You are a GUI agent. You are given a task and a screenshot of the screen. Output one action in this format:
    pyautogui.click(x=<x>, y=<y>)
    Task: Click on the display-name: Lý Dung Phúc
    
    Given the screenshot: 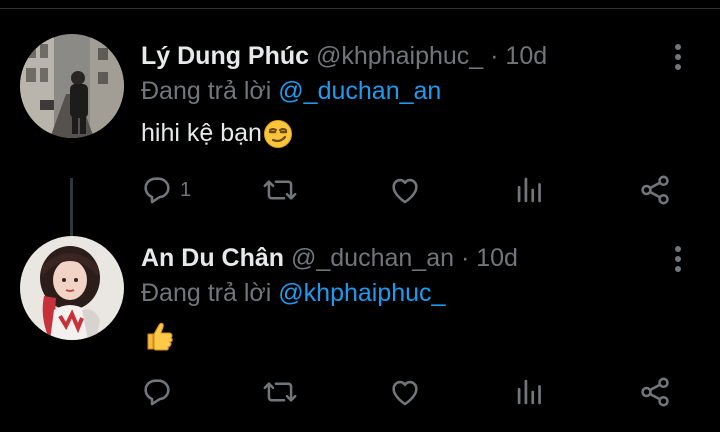 What is the action you would take?
    pyautogui.click(x=225, y=56)
    